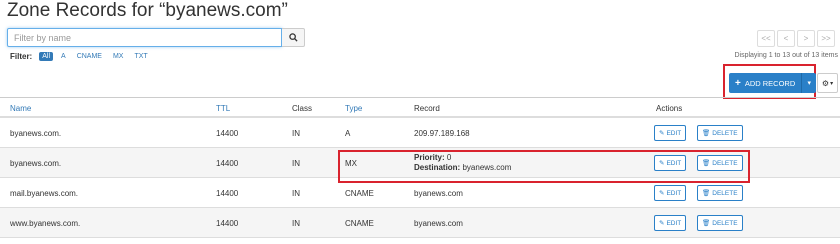 This screenshot has height=244, width=840. I want to click on gear-icon: ⚙, so click(825, 83).